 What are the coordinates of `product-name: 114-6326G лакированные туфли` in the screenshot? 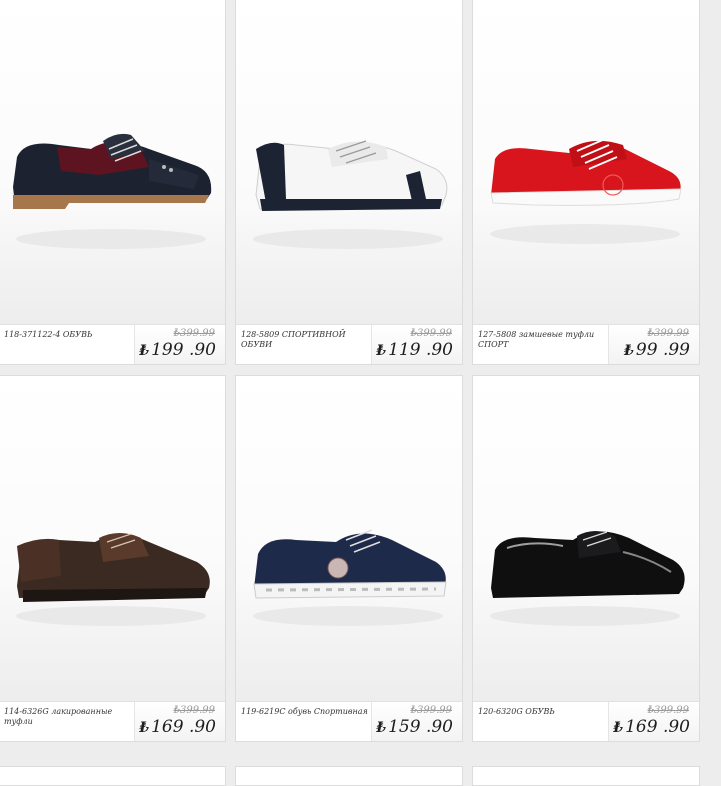 It's located at (68, 717).